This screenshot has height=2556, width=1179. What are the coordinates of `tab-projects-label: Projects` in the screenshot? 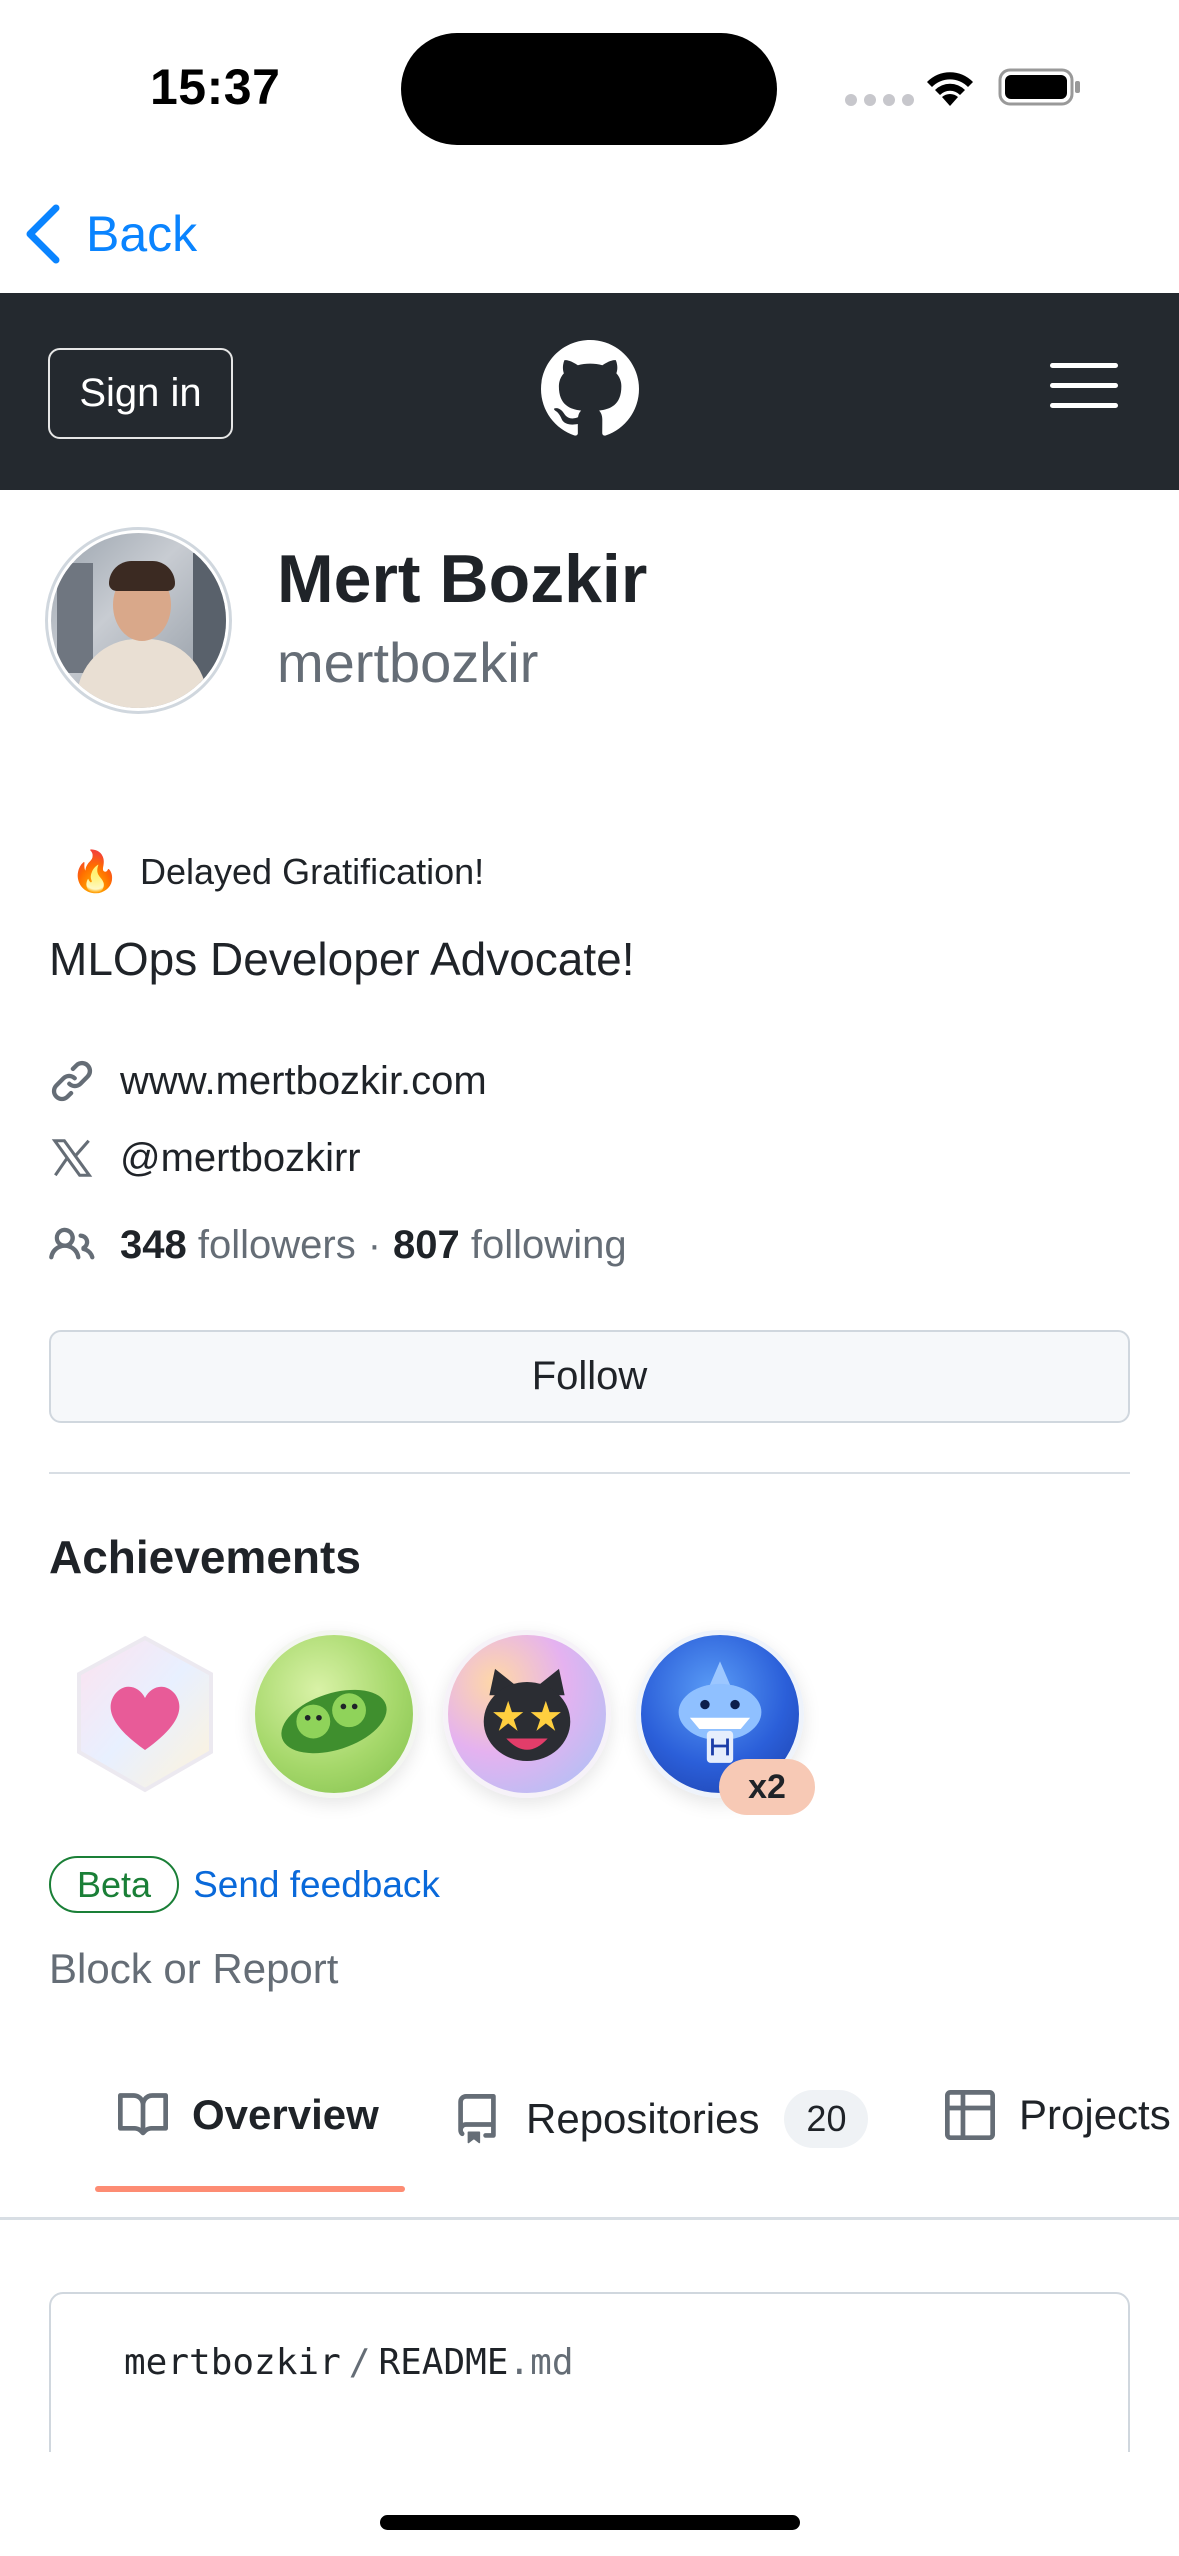 It's located at (1095, 2114).